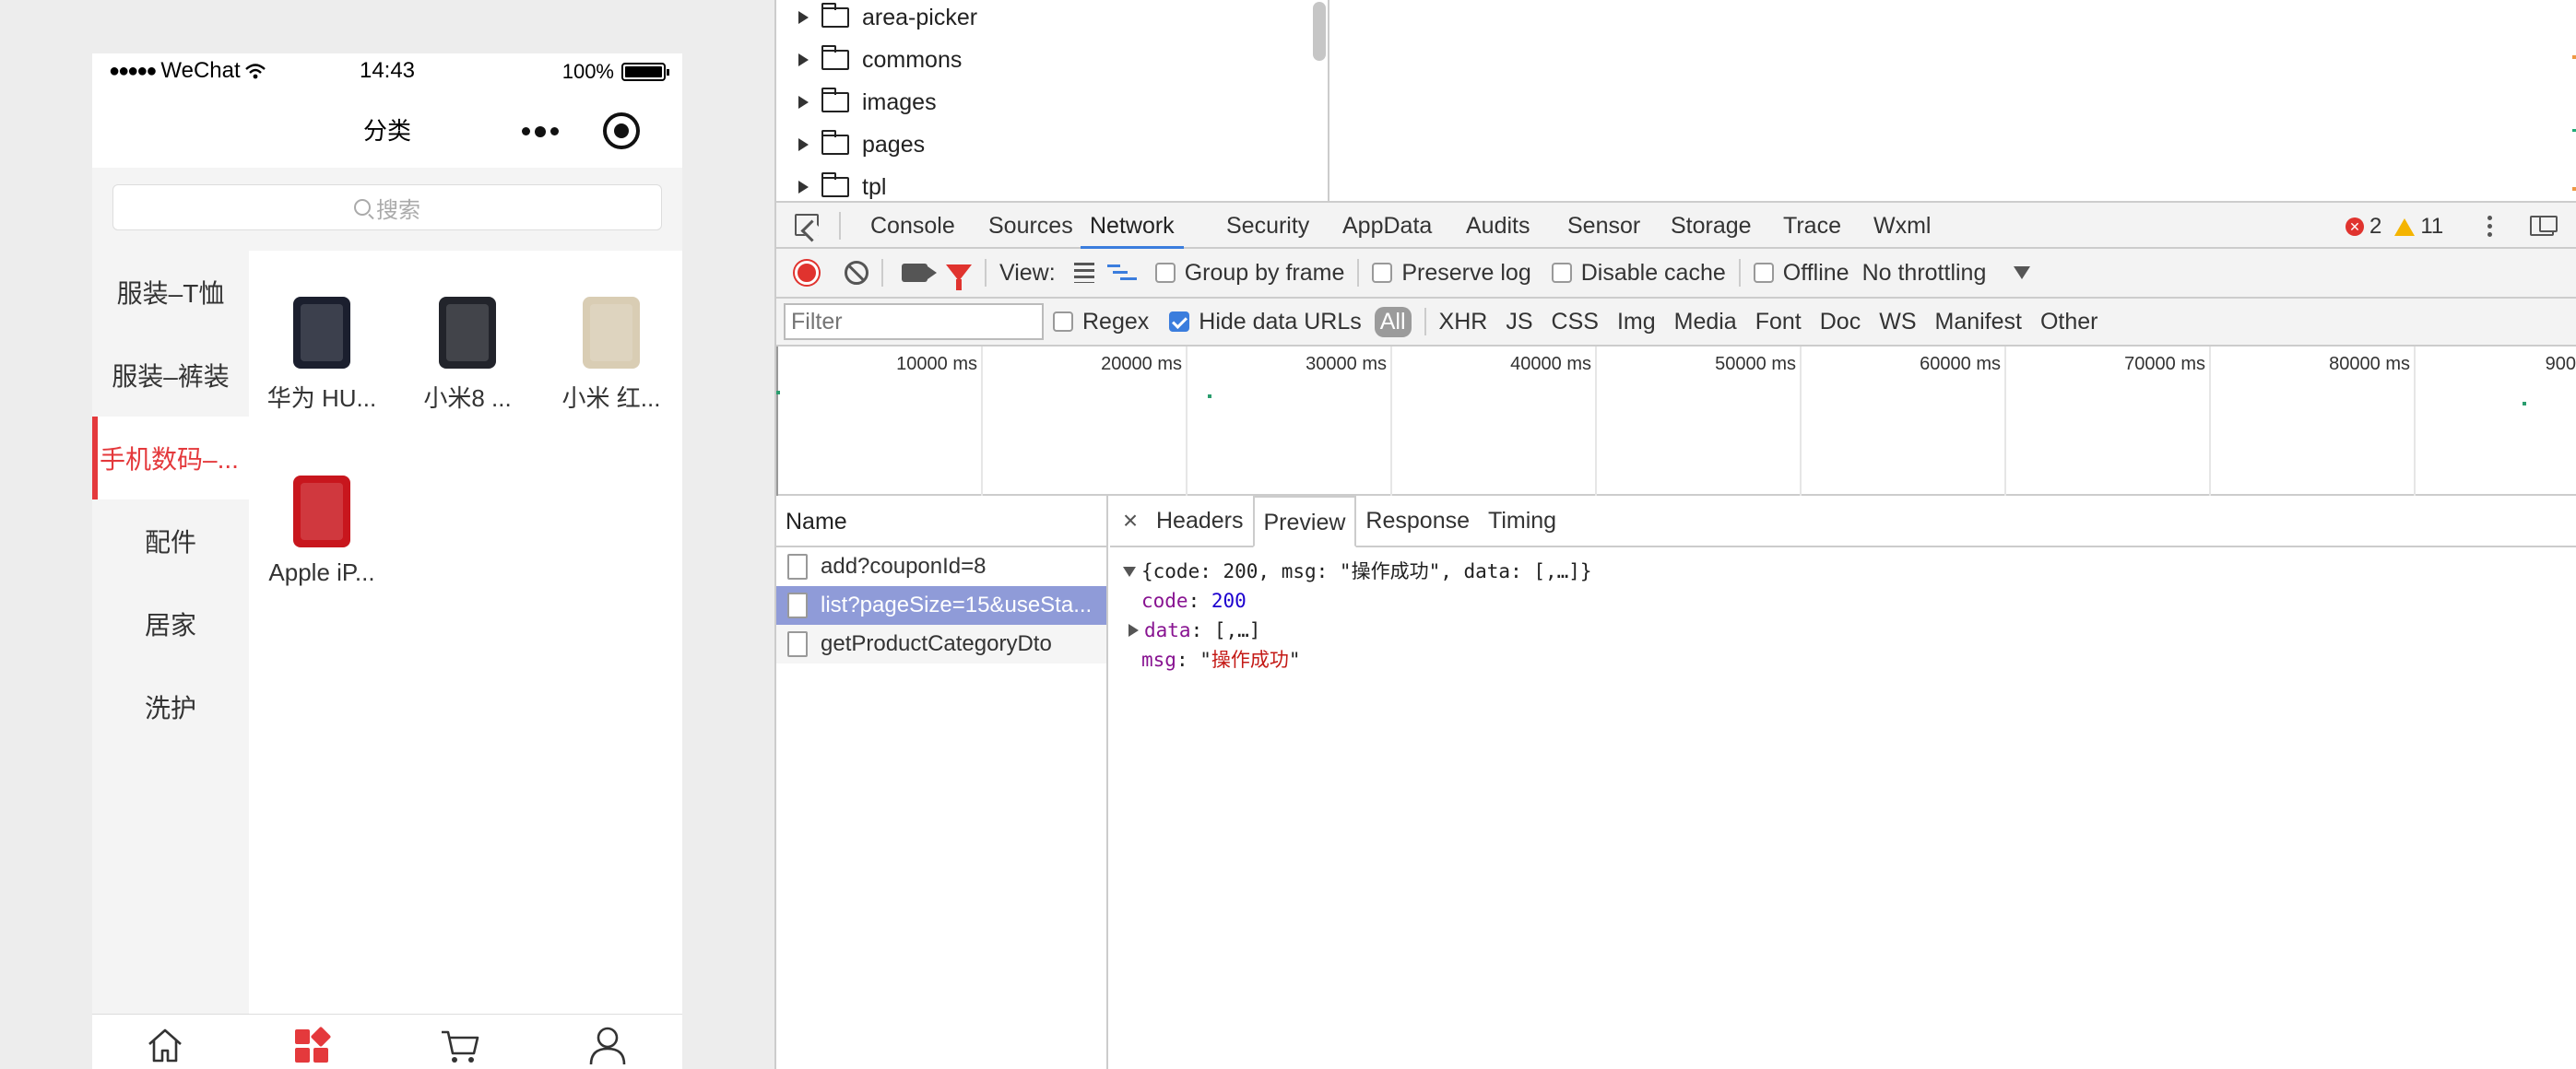  I want to click on timeline-tick-label: 50000 ms, so click(1755, 364).